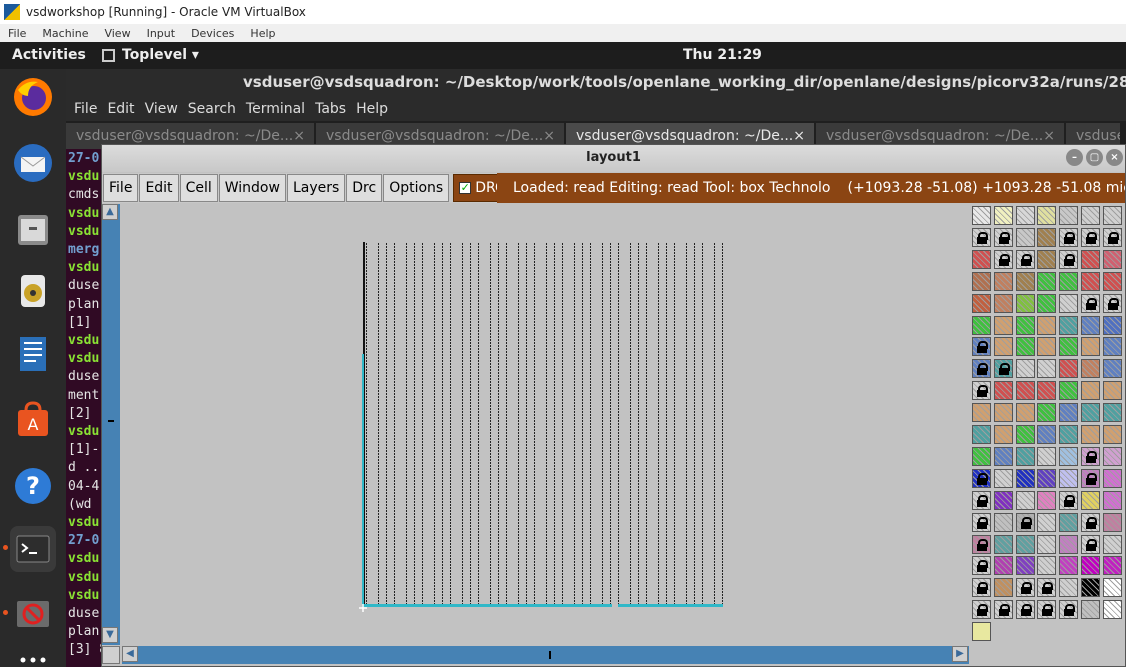  Describe the element at coordinates (65, 33) in the screenshot. I see `vbox-menu-machine: Machine` at that location.